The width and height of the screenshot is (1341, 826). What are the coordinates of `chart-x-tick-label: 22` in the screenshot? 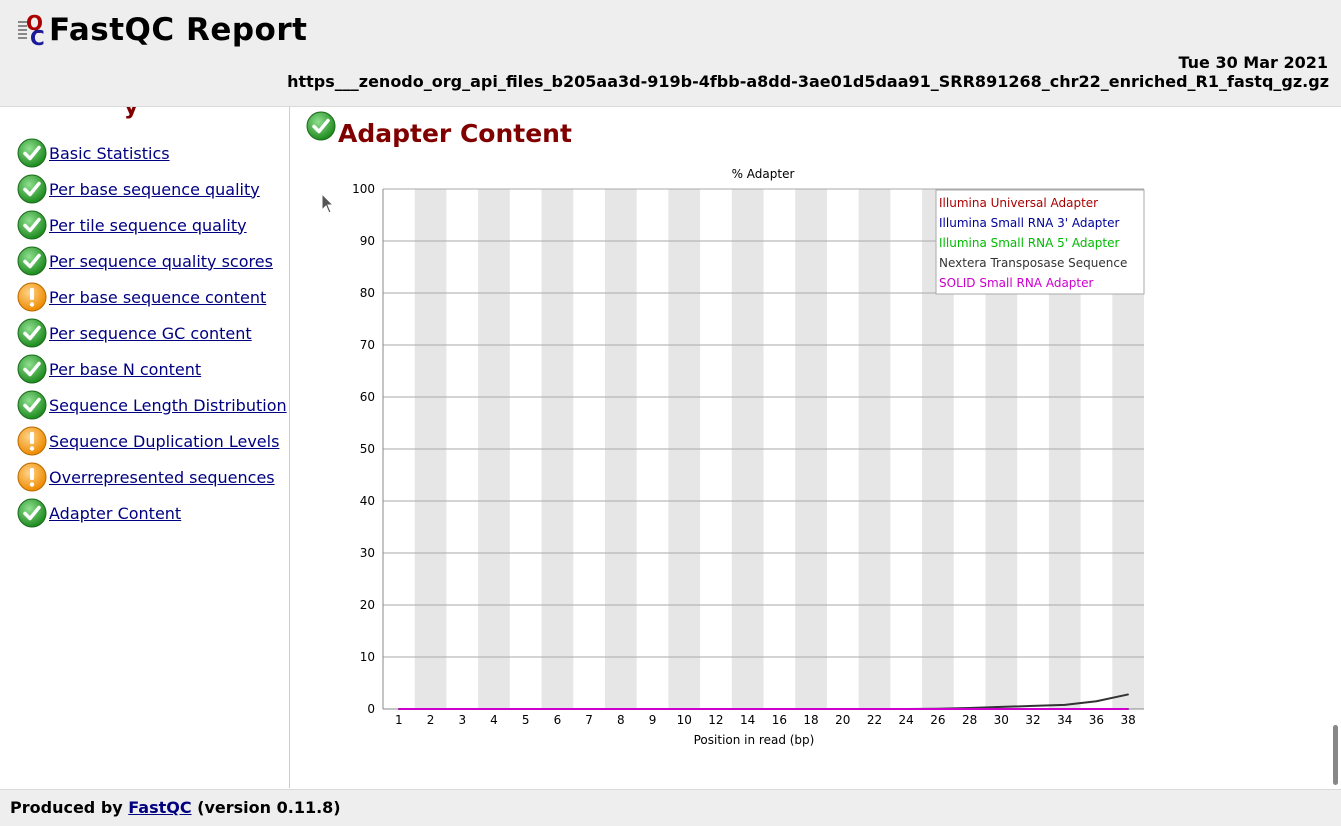 It's located at (874, 720).